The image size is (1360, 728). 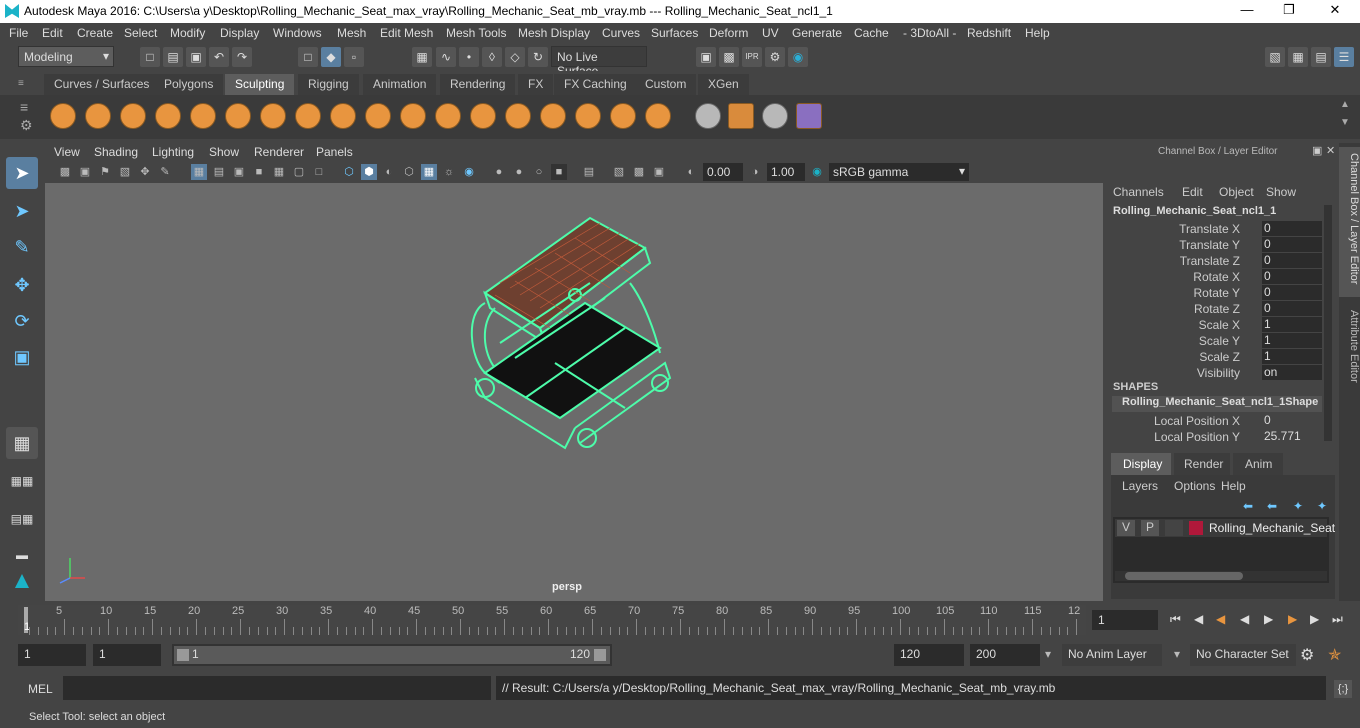 What do you see at coordinates (1275, 57) in the screenshot?
I see `workspace-icon: ▧` at bounding box center [1275, 57].